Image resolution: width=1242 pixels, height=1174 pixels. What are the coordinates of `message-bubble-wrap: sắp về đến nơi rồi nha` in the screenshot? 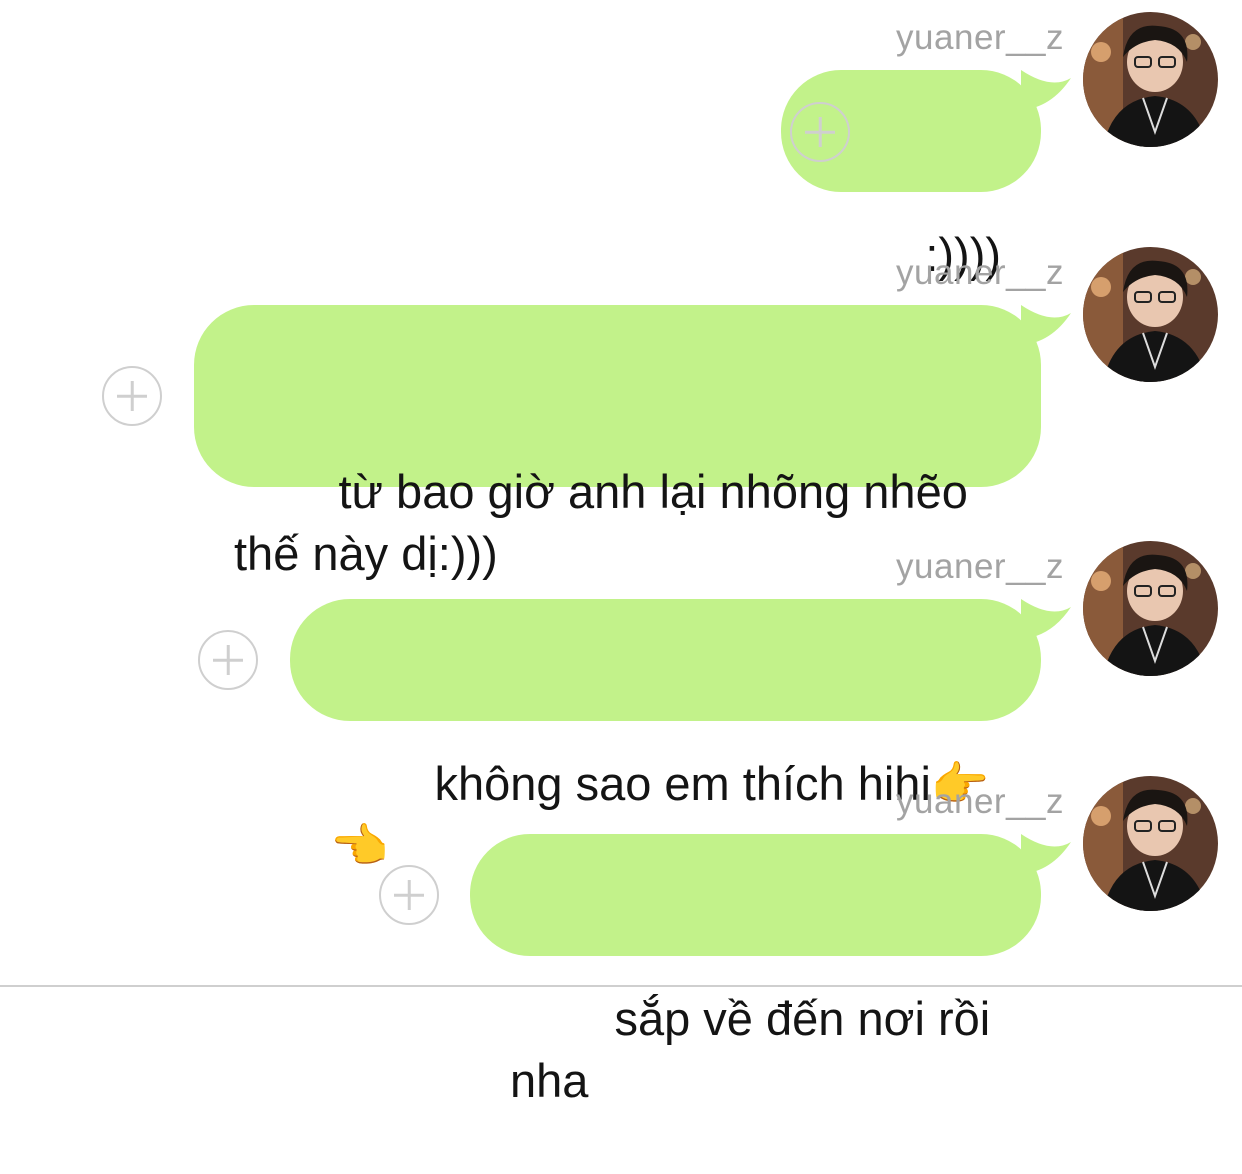 It's located at (770, 970).